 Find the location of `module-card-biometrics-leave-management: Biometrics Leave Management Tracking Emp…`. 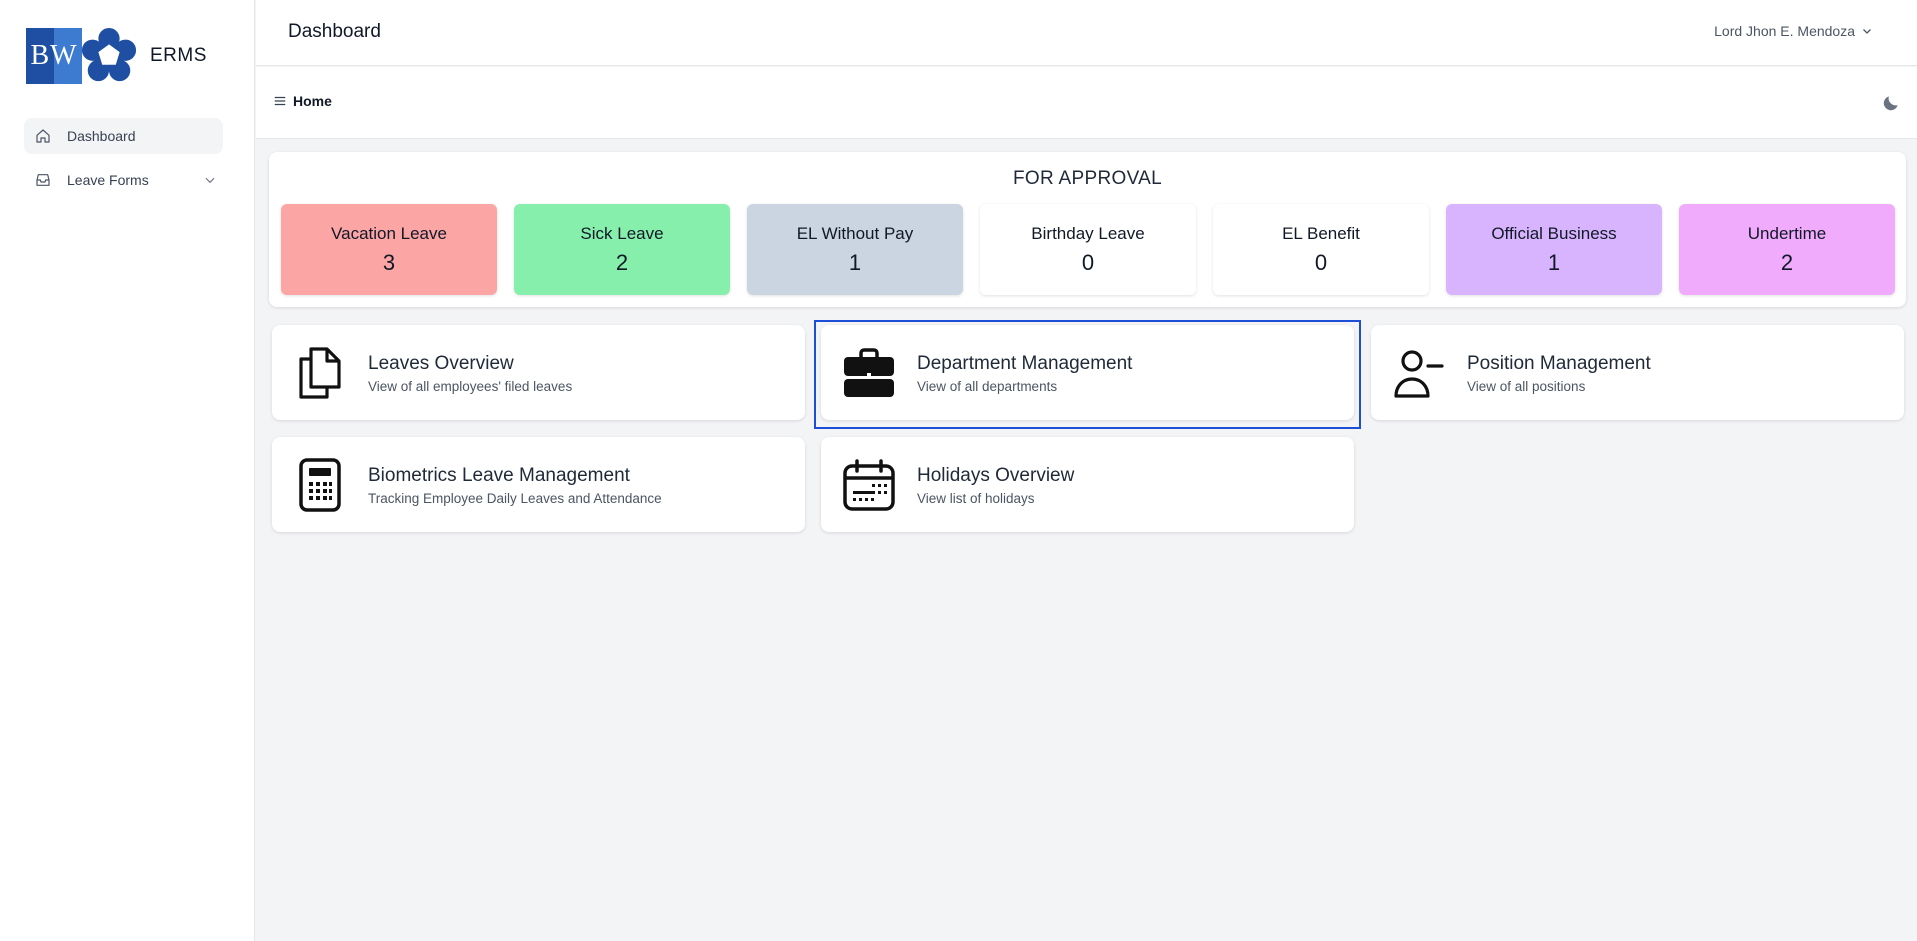

module-card-biometrics-leave-management: Biometrics Leave Management Tracking Emp… is located at coordinates (538, 484).